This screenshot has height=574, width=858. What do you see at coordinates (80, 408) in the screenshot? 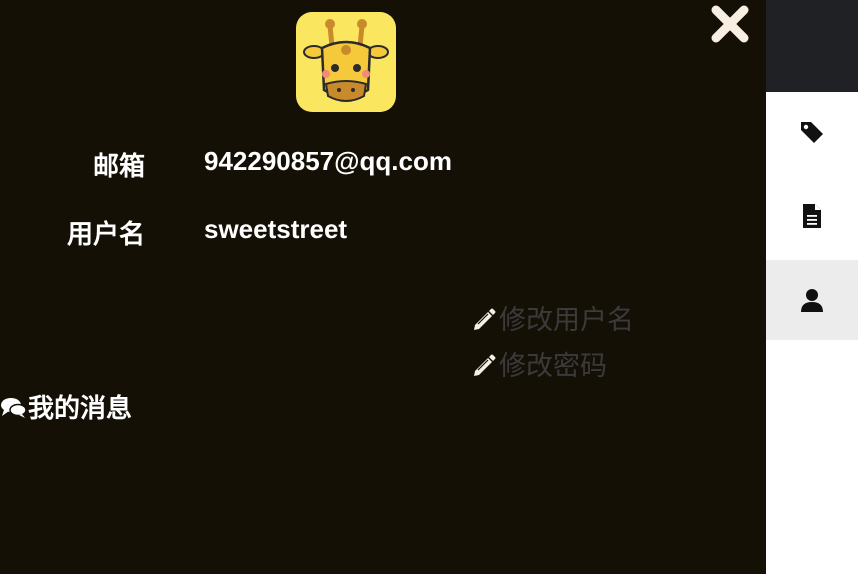
I see `my-messages-label: 我的消息` at bounding box center [80, 408].